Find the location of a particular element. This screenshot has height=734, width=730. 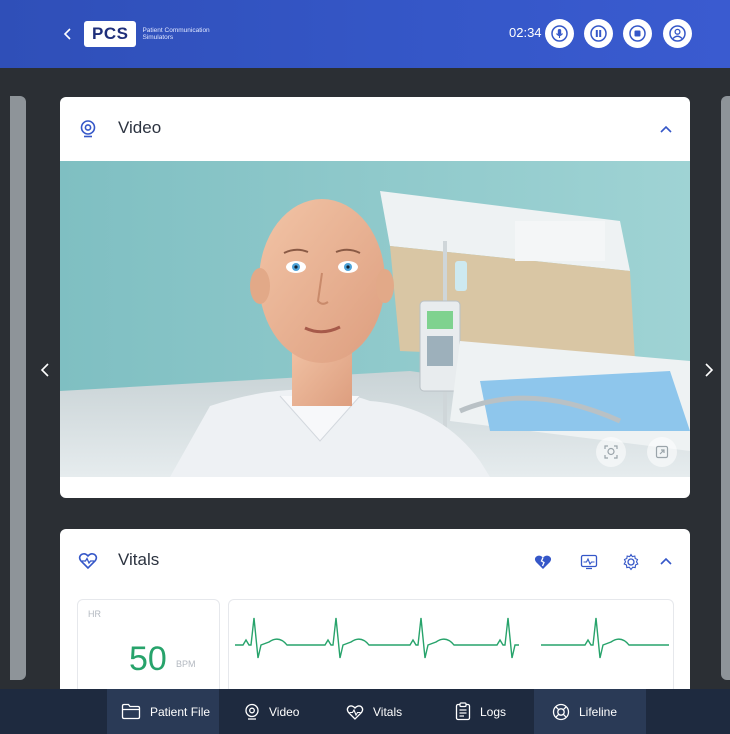

stop-button is located at coordinates (637, 33).